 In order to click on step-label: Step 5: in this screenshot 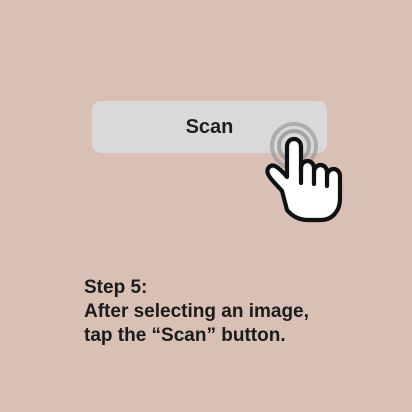, I will do `click(116, 287)`.